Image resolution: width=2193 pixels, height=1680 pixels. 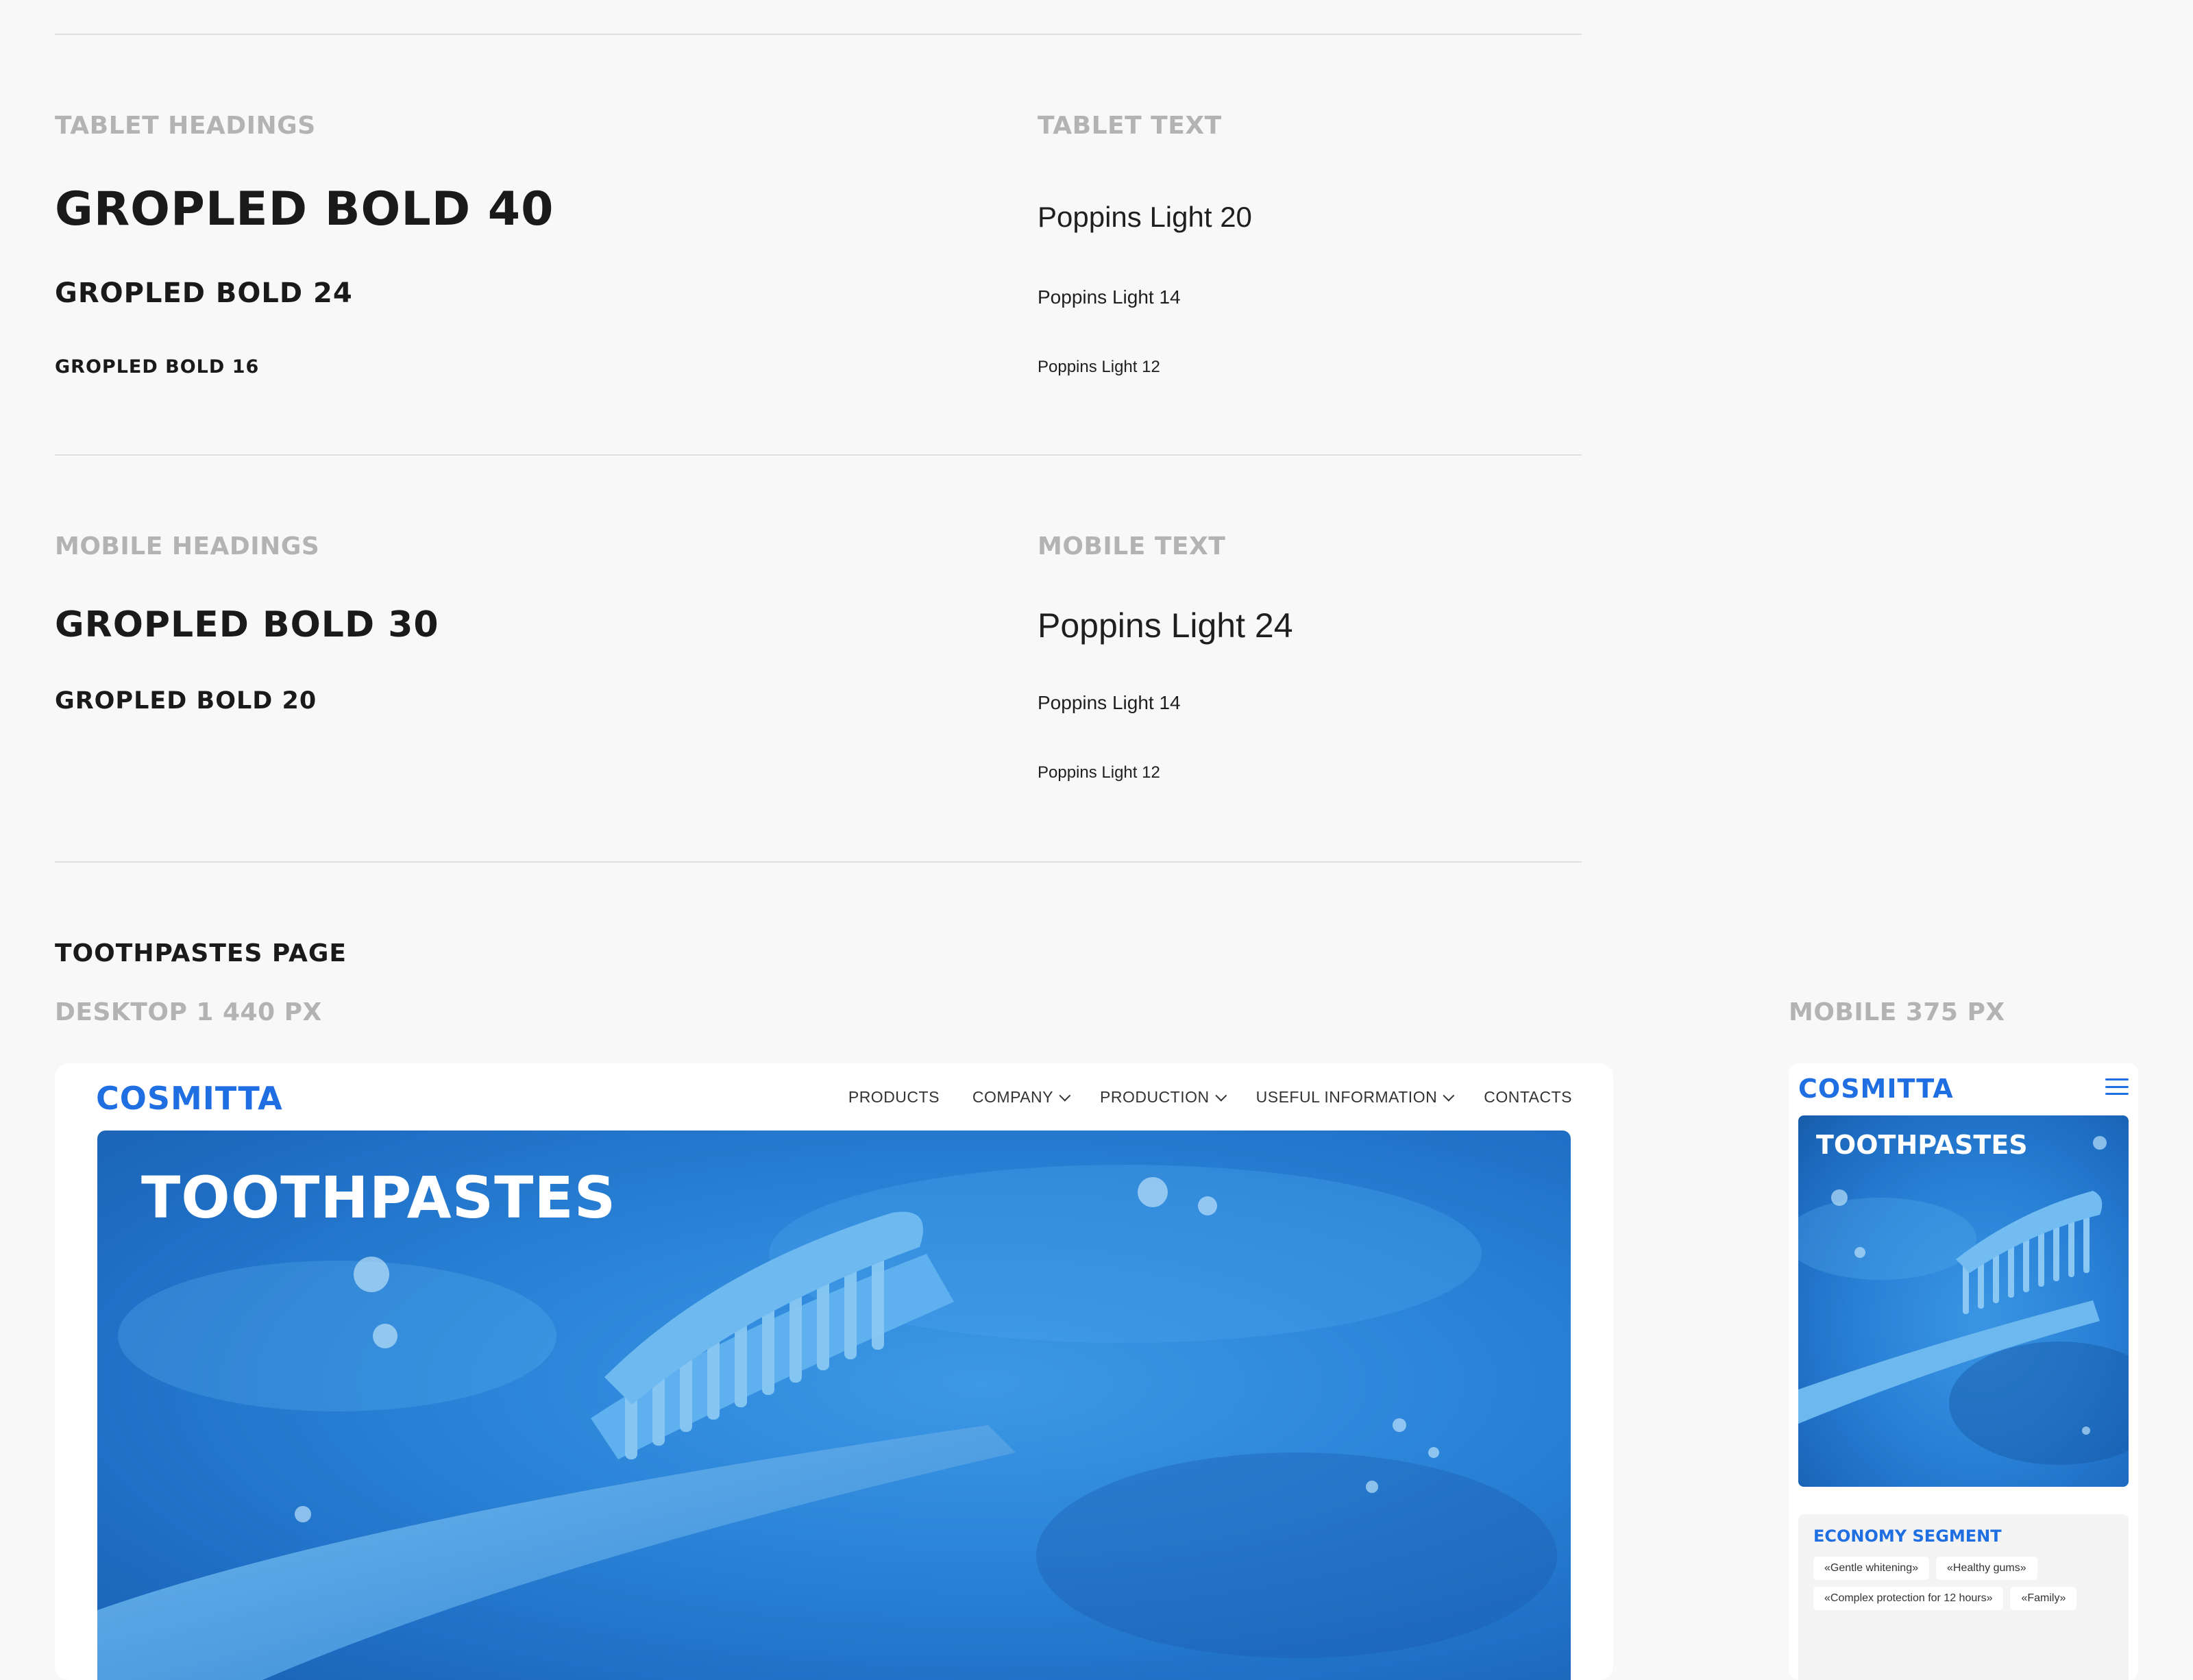 I want to click on tablet-headings-label: TABLET HEADINGS, so click(x=185, y=126).